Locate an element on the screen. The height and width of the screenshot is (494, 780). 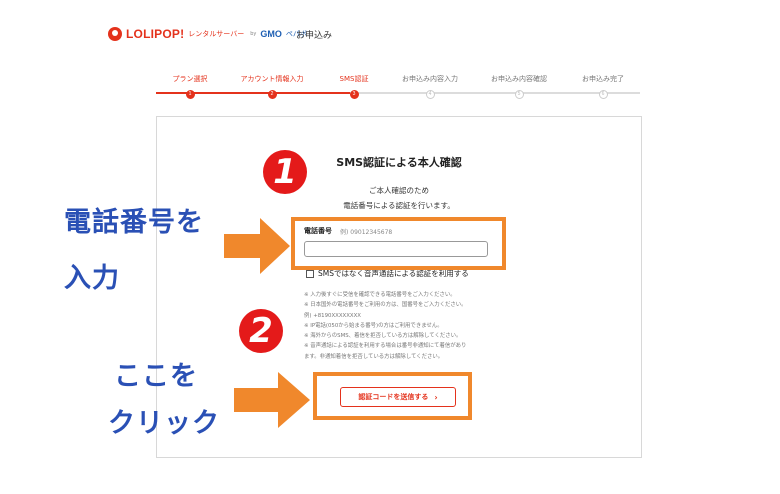
step-number: 2 is located at coordinates (272, 94).